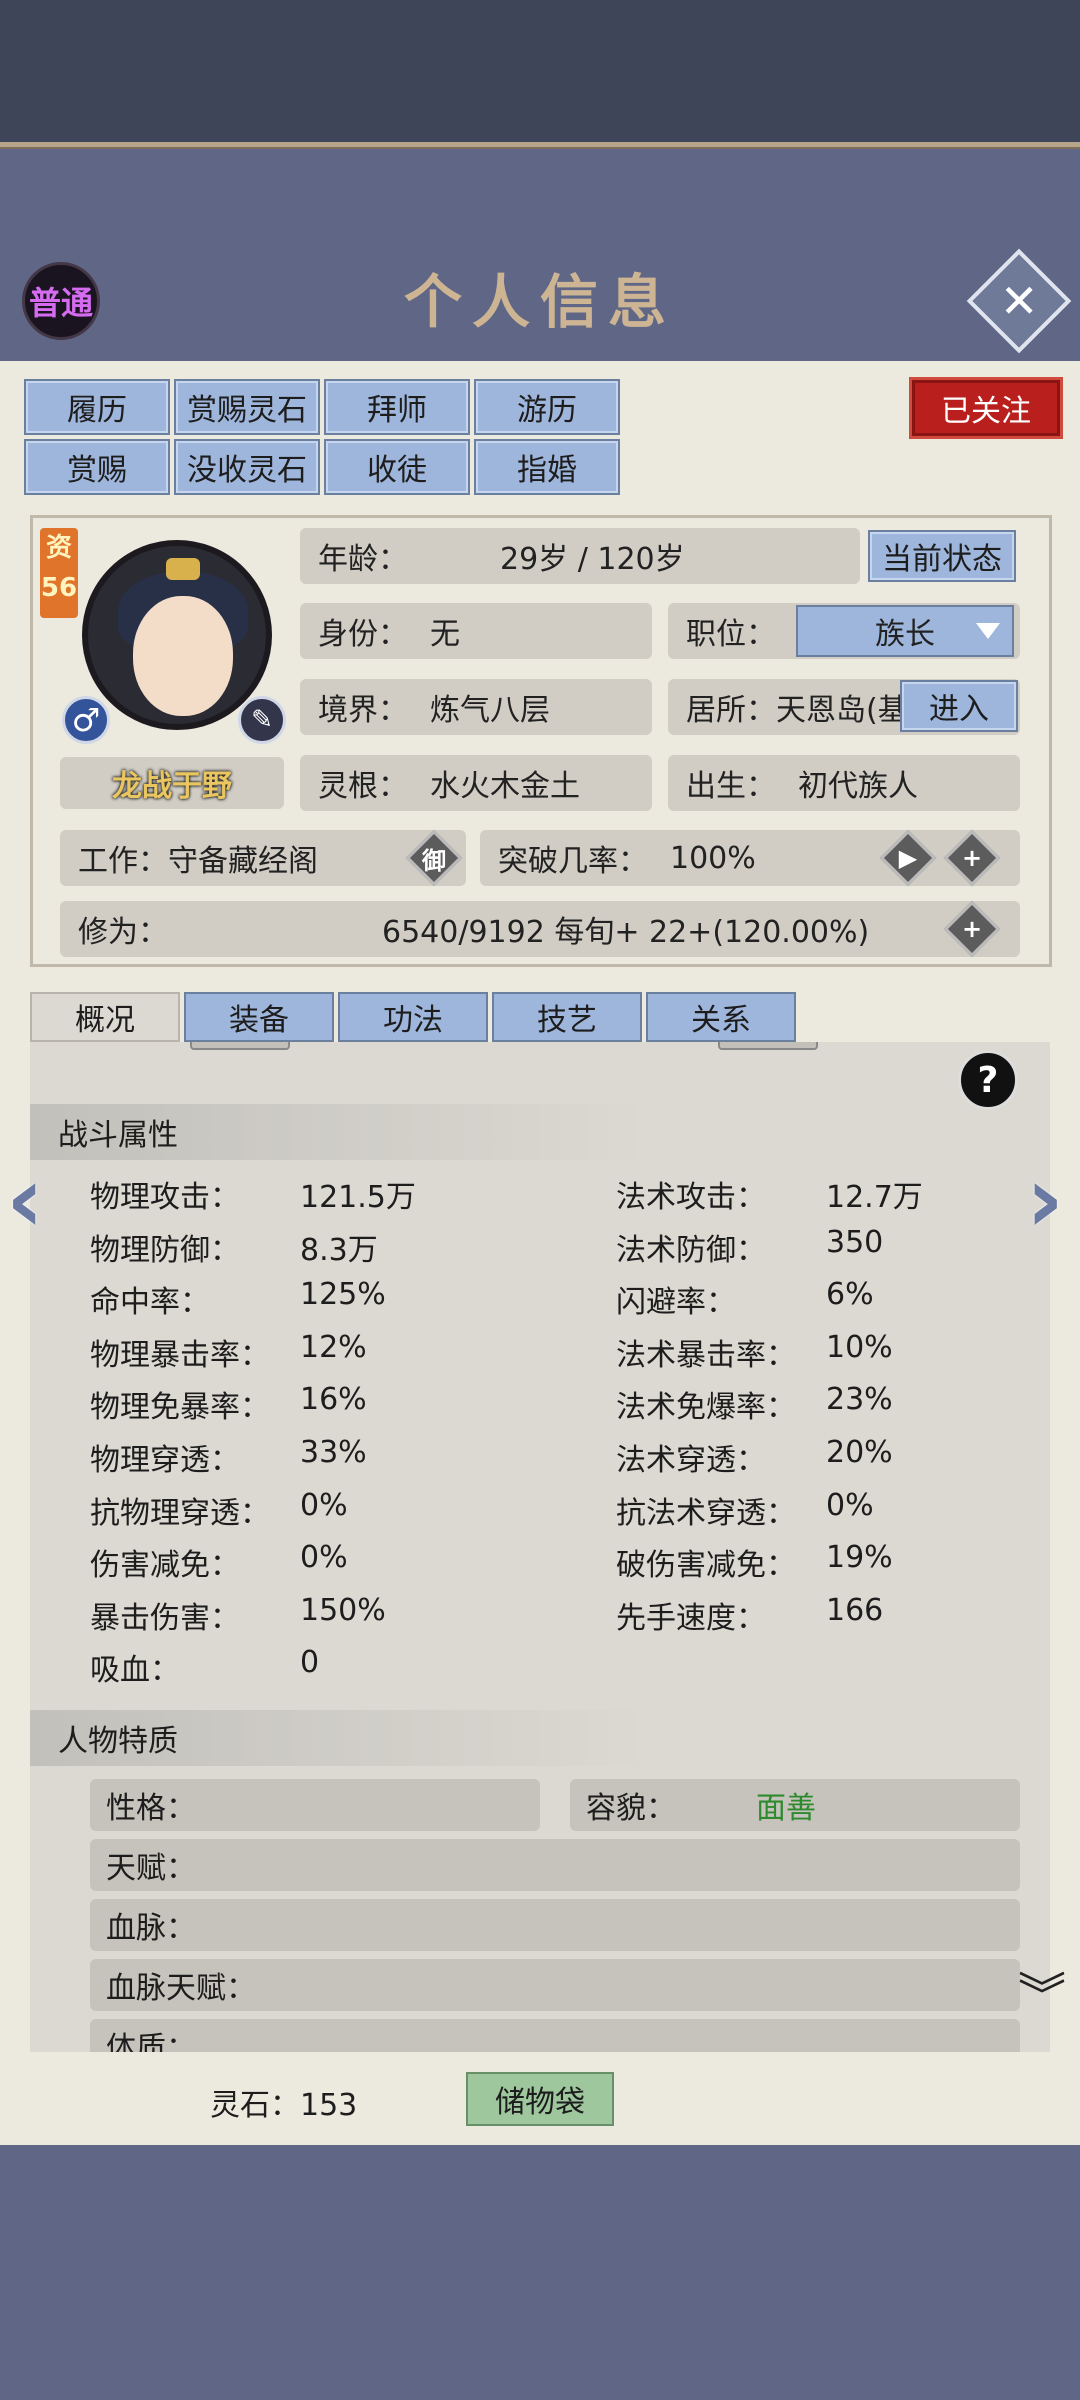  Describe the element at coordinates (547, 467) in the screenshot. I see `arrange-marriage-button: 指婚` at that location.